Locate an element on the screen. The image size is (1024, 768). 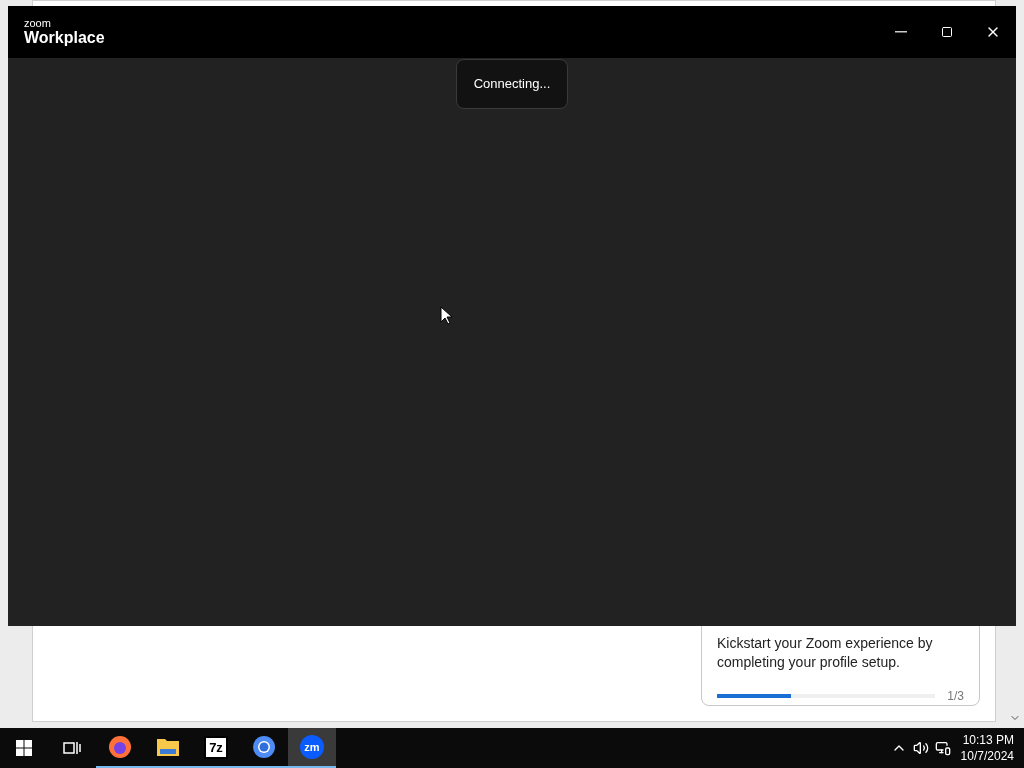
archive-icon: 7z is located at coordinates (216, 747).